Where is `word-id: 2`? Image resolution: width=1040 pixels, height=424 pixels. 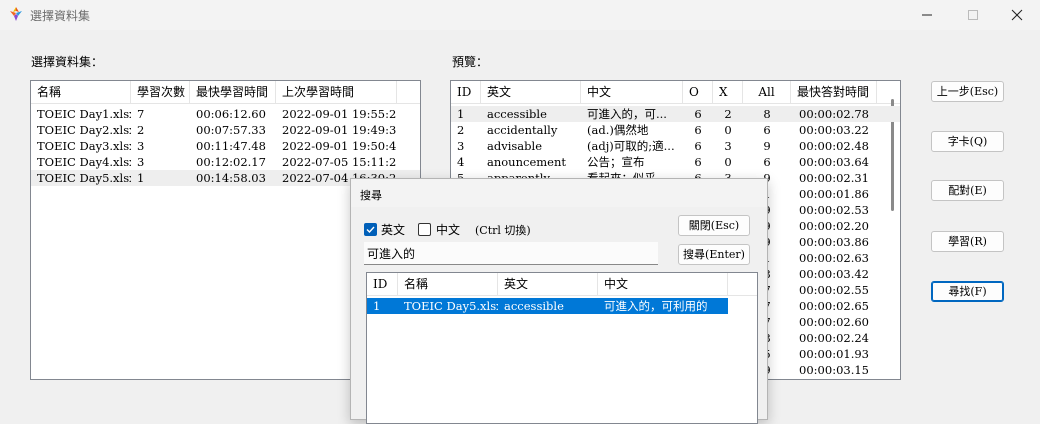 word-id: 2 is located at coordinates (461, 130).